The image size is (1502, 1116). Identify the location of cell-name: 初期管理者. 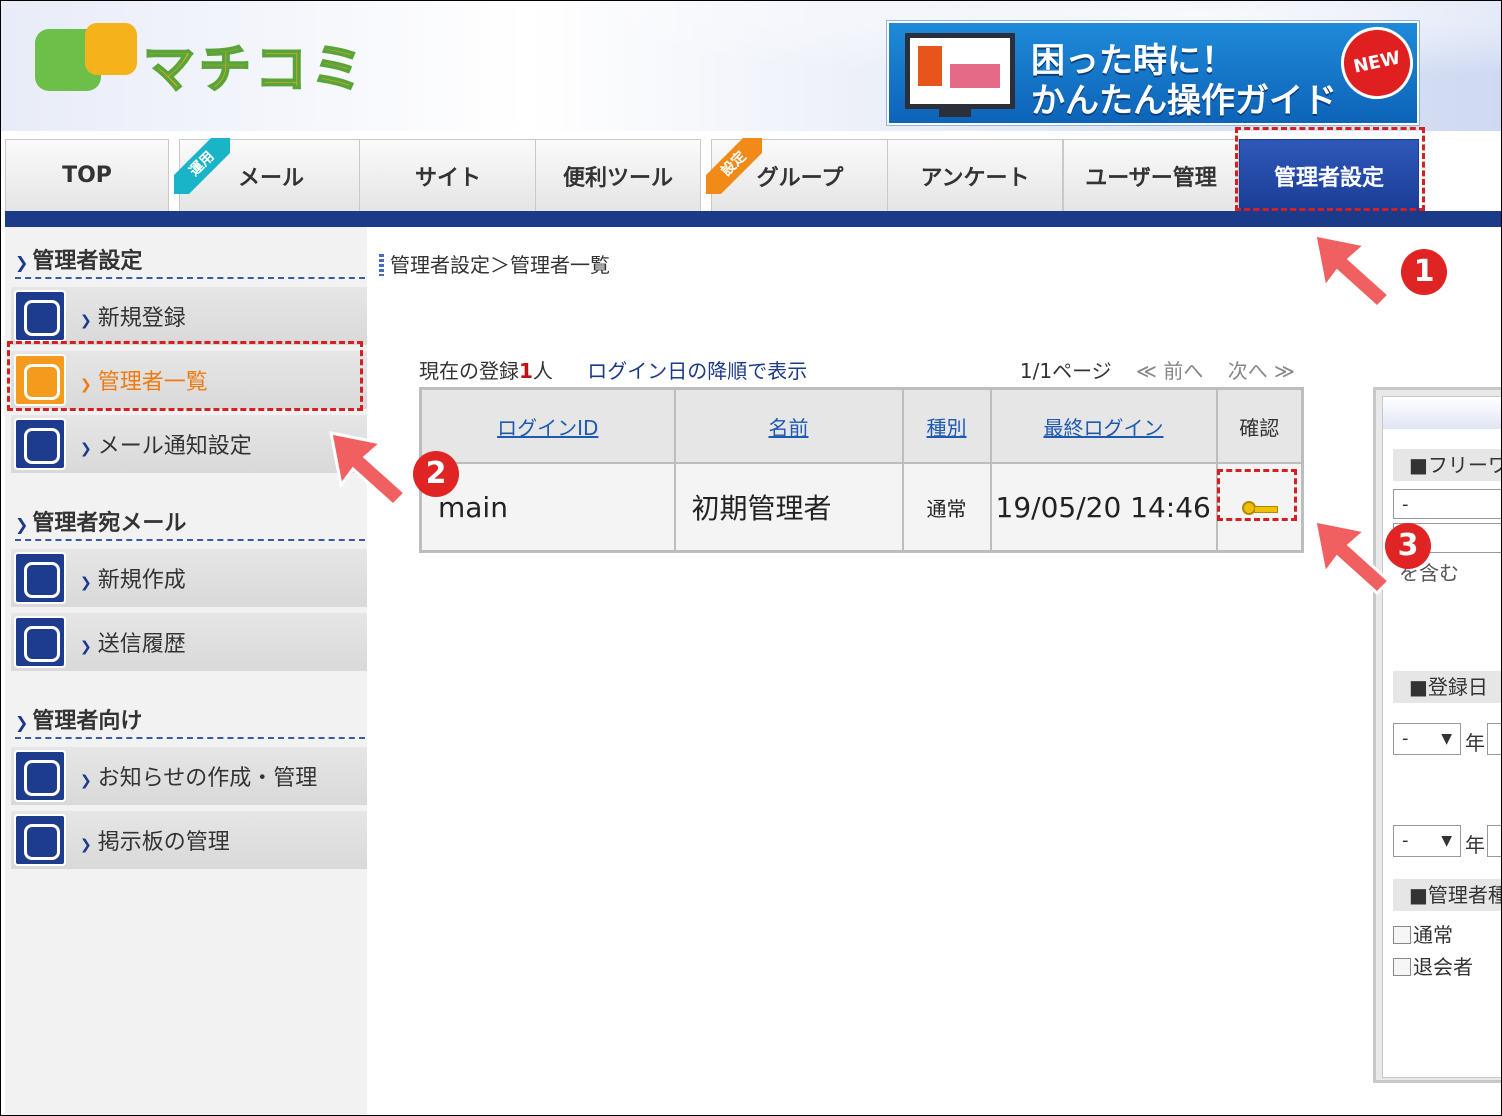
(788, 507).